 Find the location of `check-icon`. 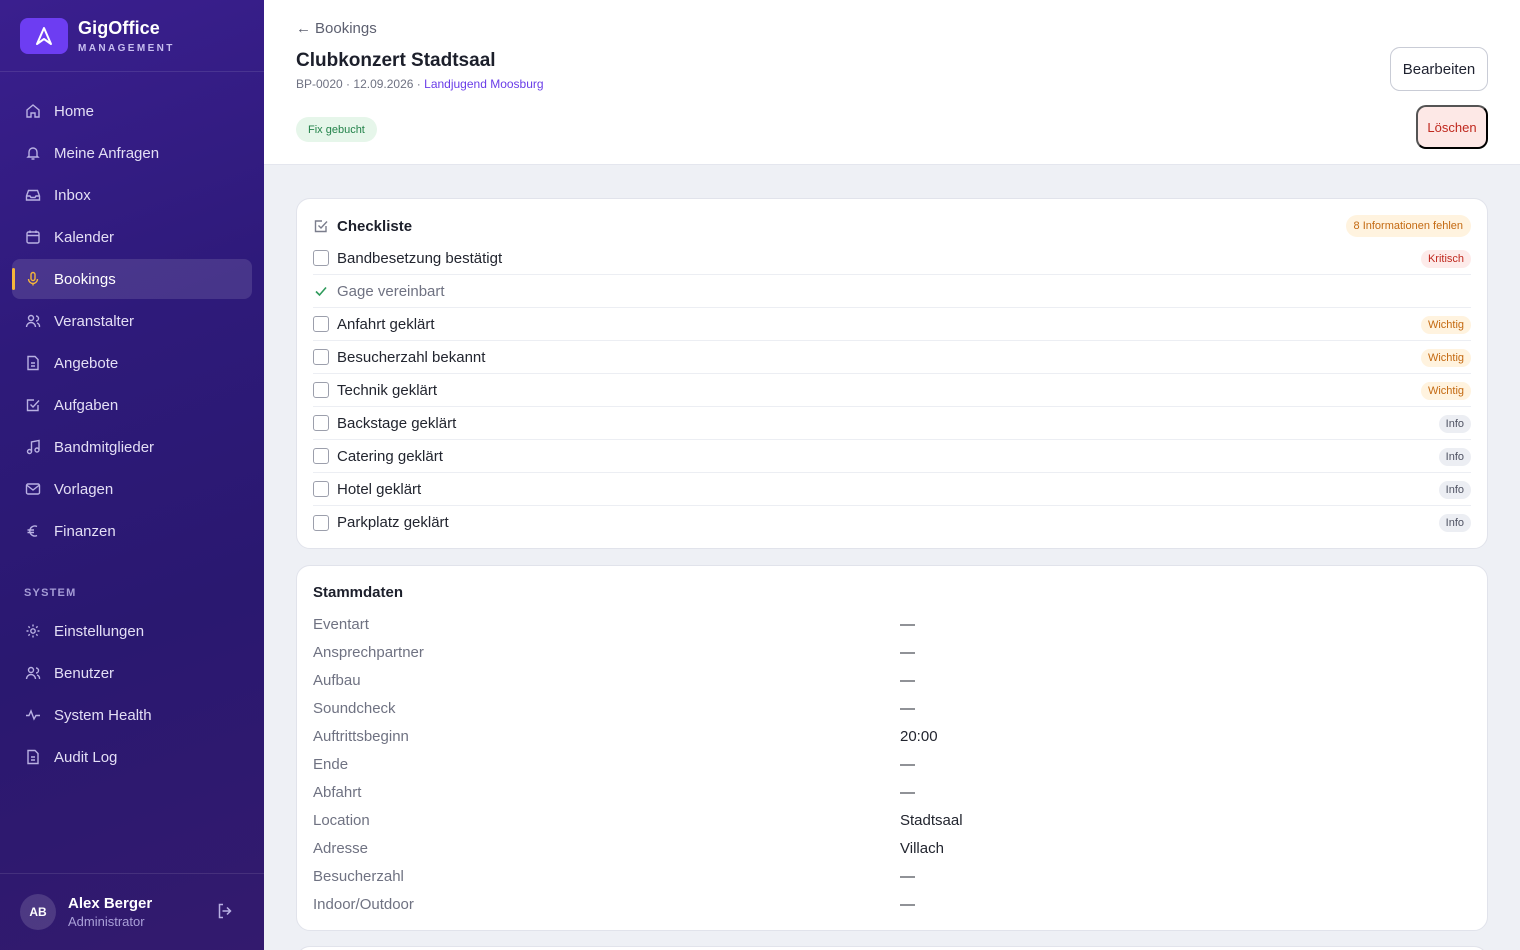

check-icon is located at coordinates (321, 291).